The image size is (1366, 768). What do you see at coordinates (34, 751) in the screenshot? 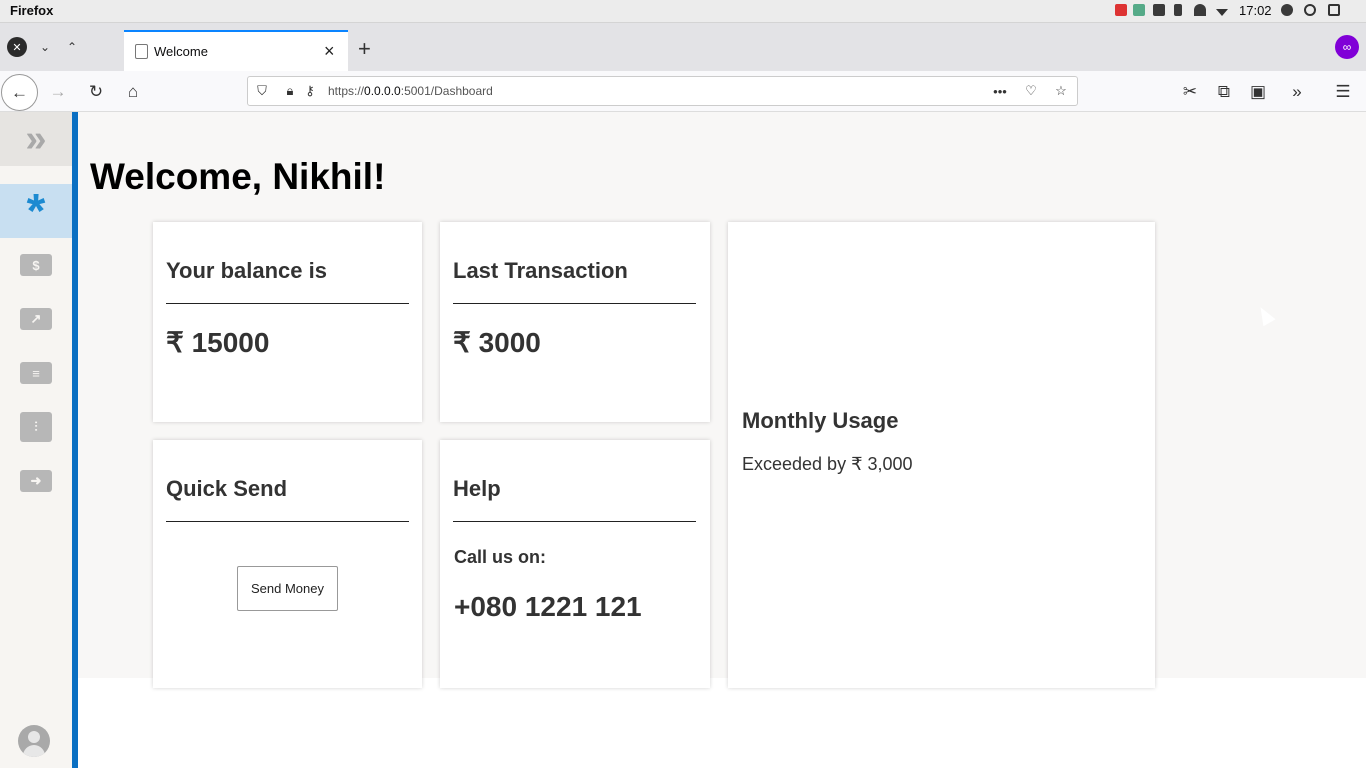
I see `avatar-body` at bounding box center [34, 751].